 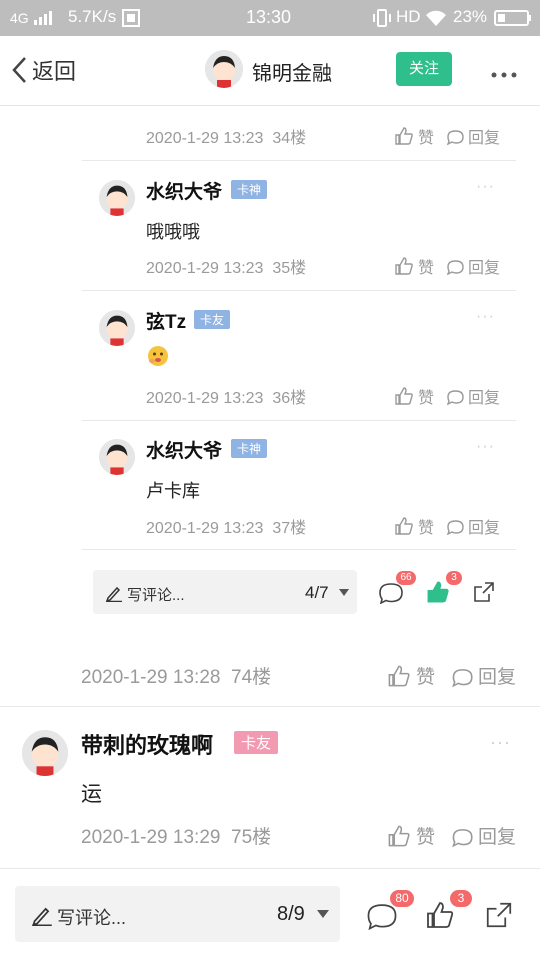 I want to click on network-speed: 5.7K/s, so click(x=92, y=16).